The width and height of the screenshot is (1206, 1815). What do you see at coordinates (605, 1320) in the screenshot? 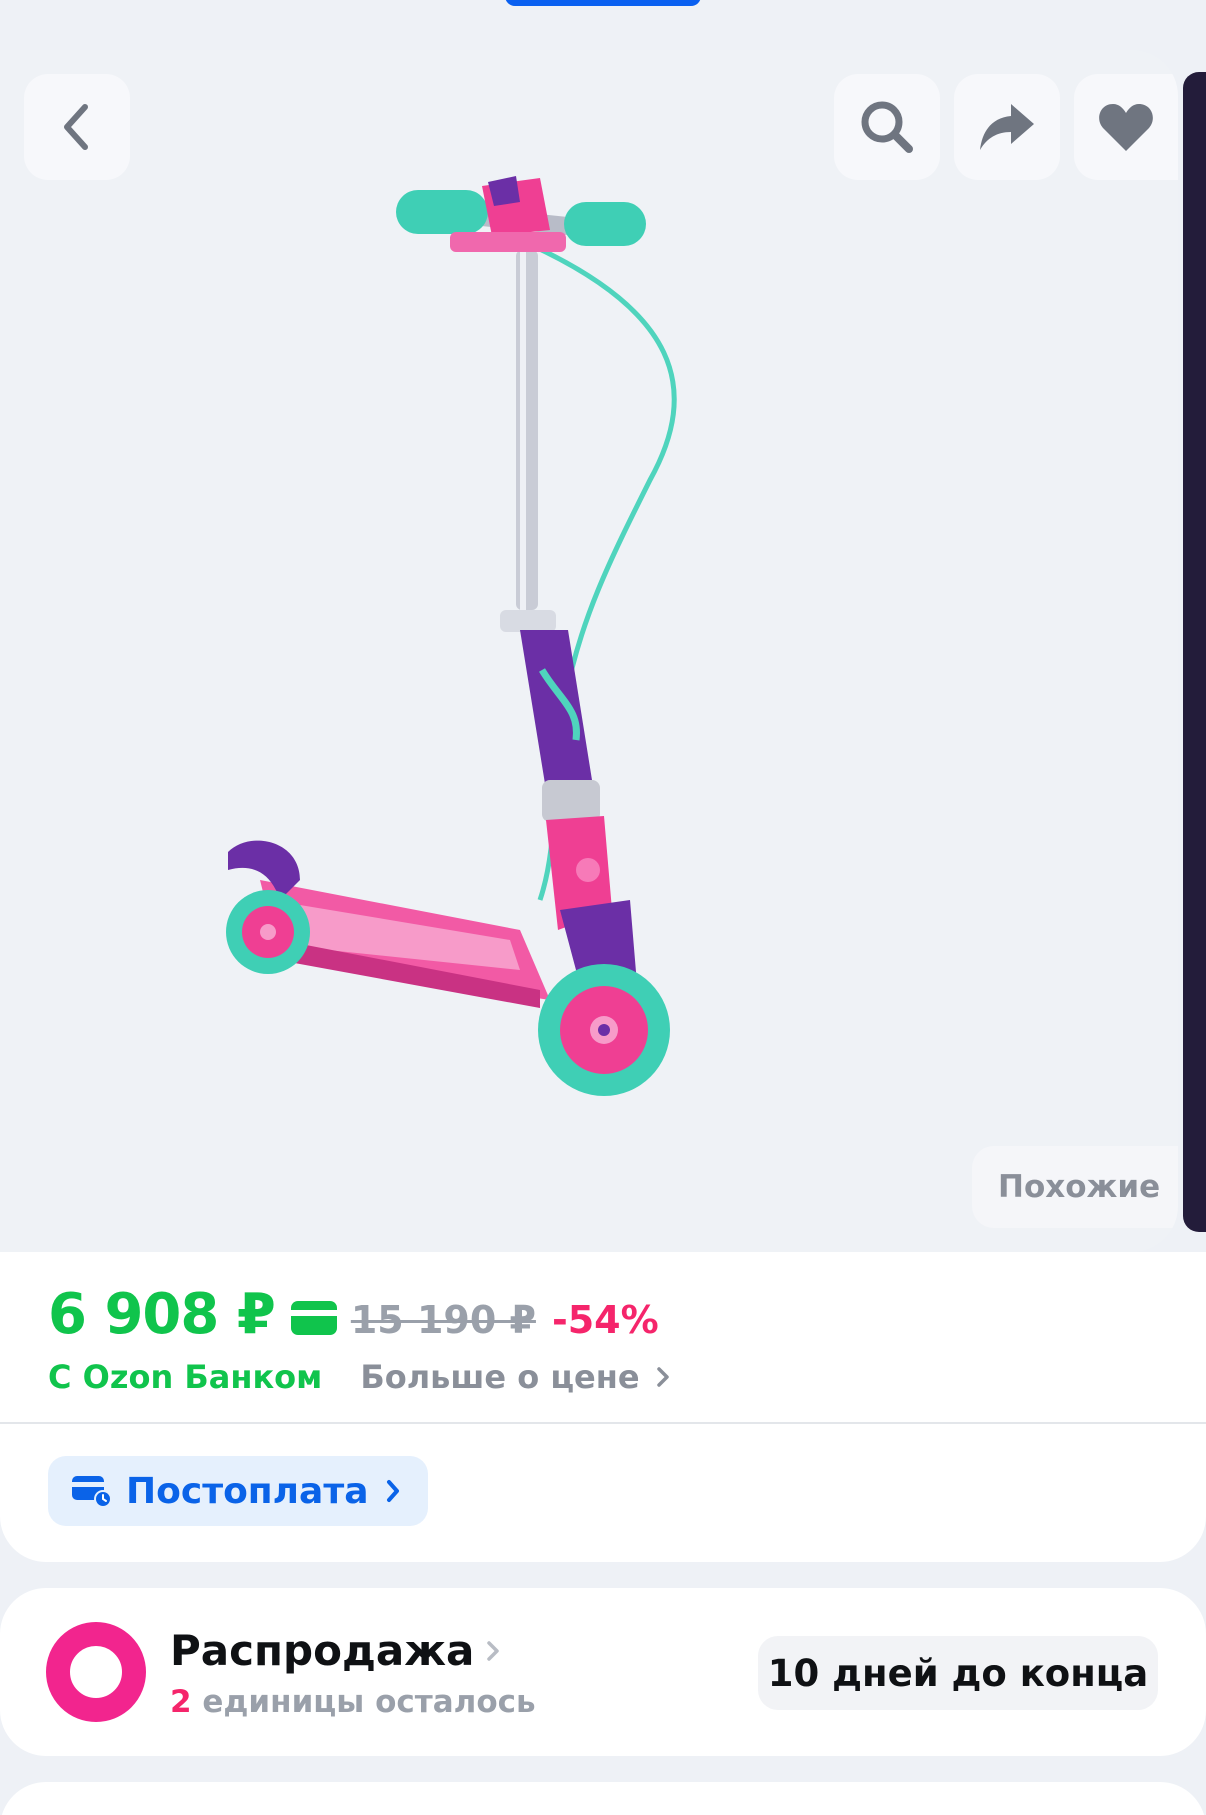
I see `discount-badge: -54%` at bounding box center [605, 1320].